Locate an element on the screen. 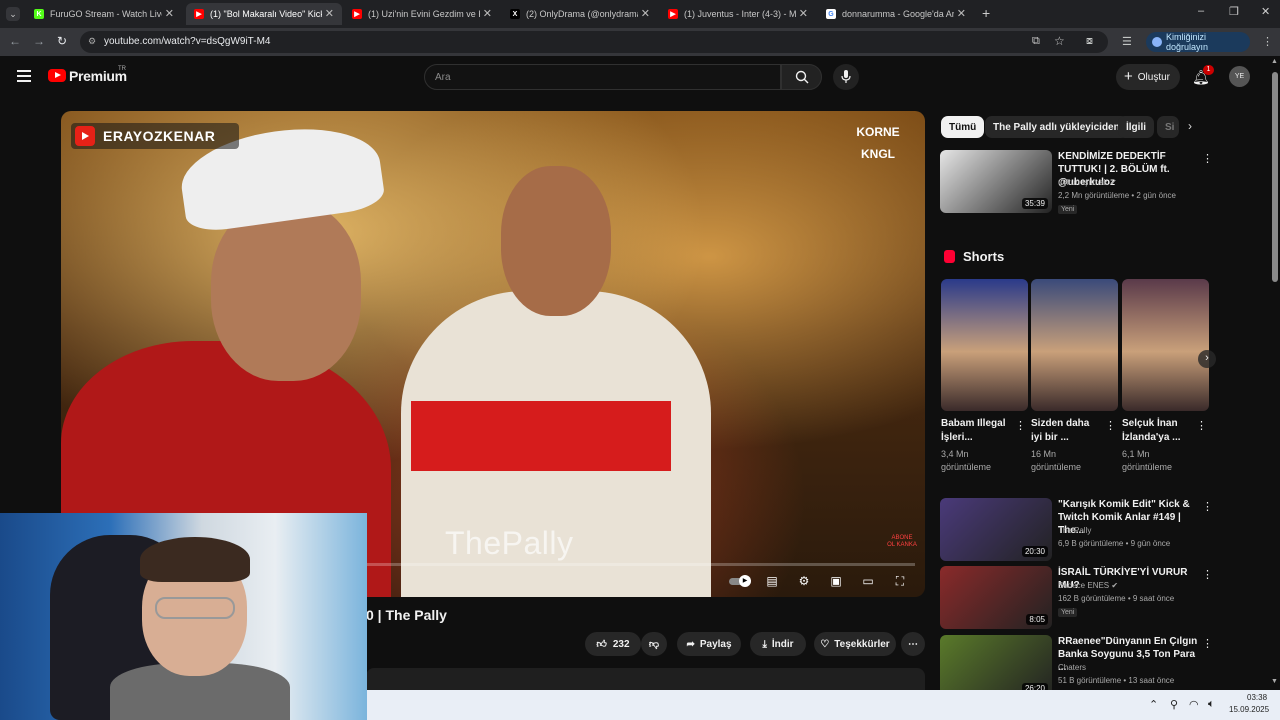 The image size is (1280, 720). bookmark-star-icon: ☆ is located at coordinates (1059, 41).